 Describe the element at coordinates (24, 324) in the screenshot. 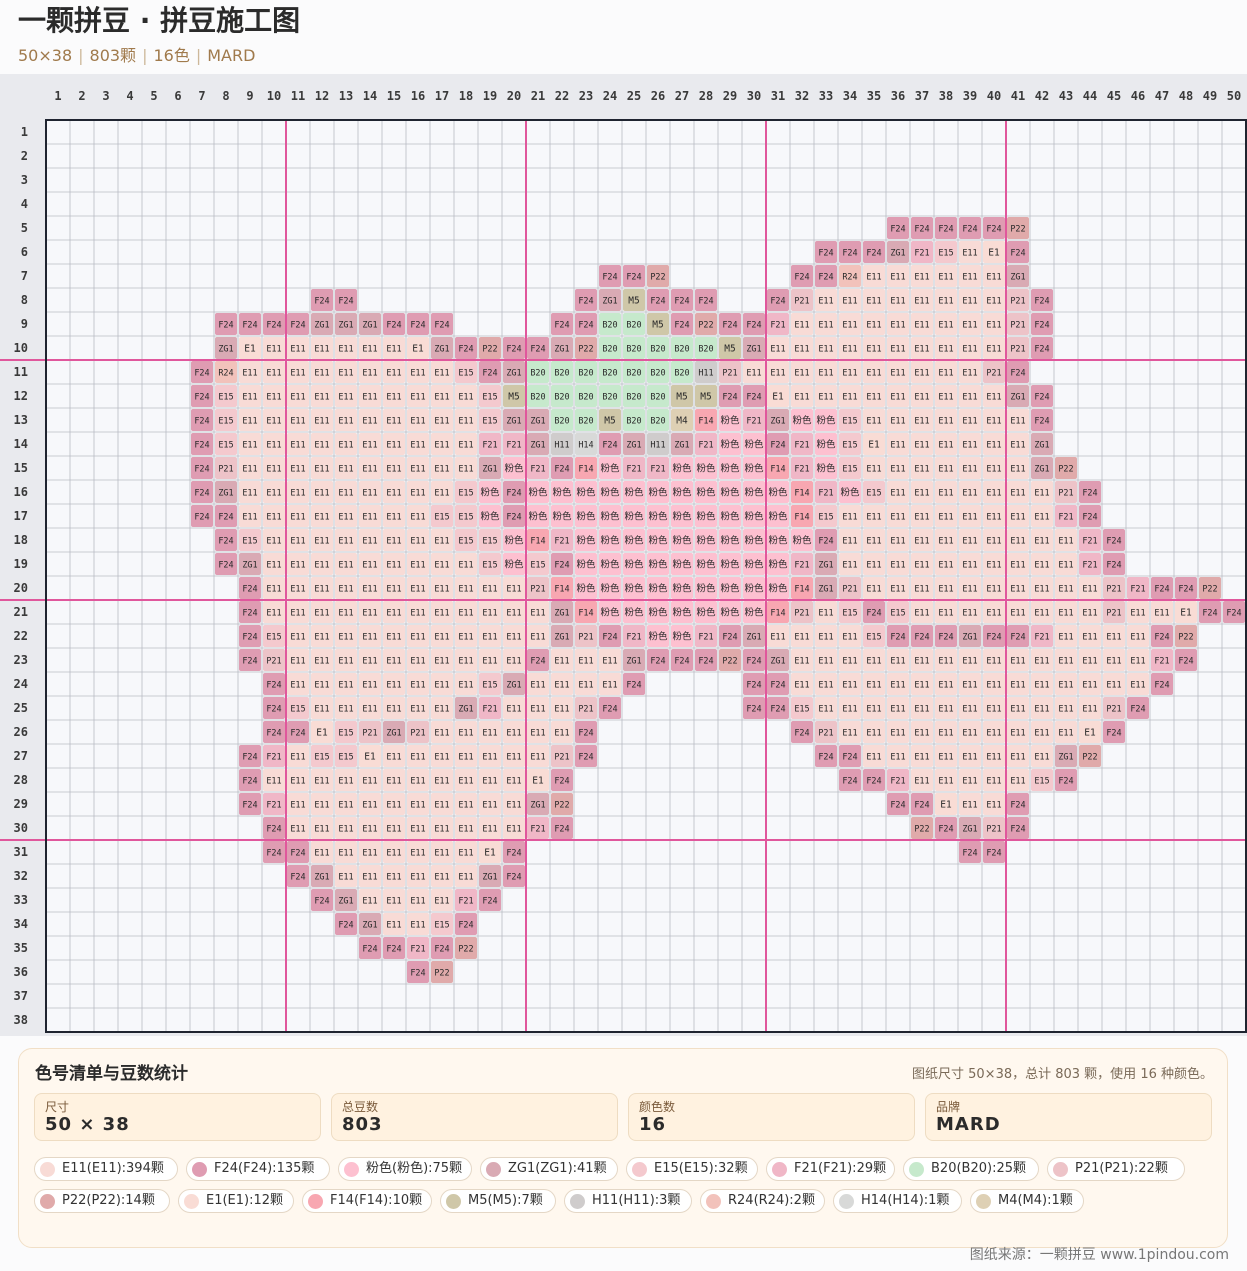

I see `row-number: 9` at that location.